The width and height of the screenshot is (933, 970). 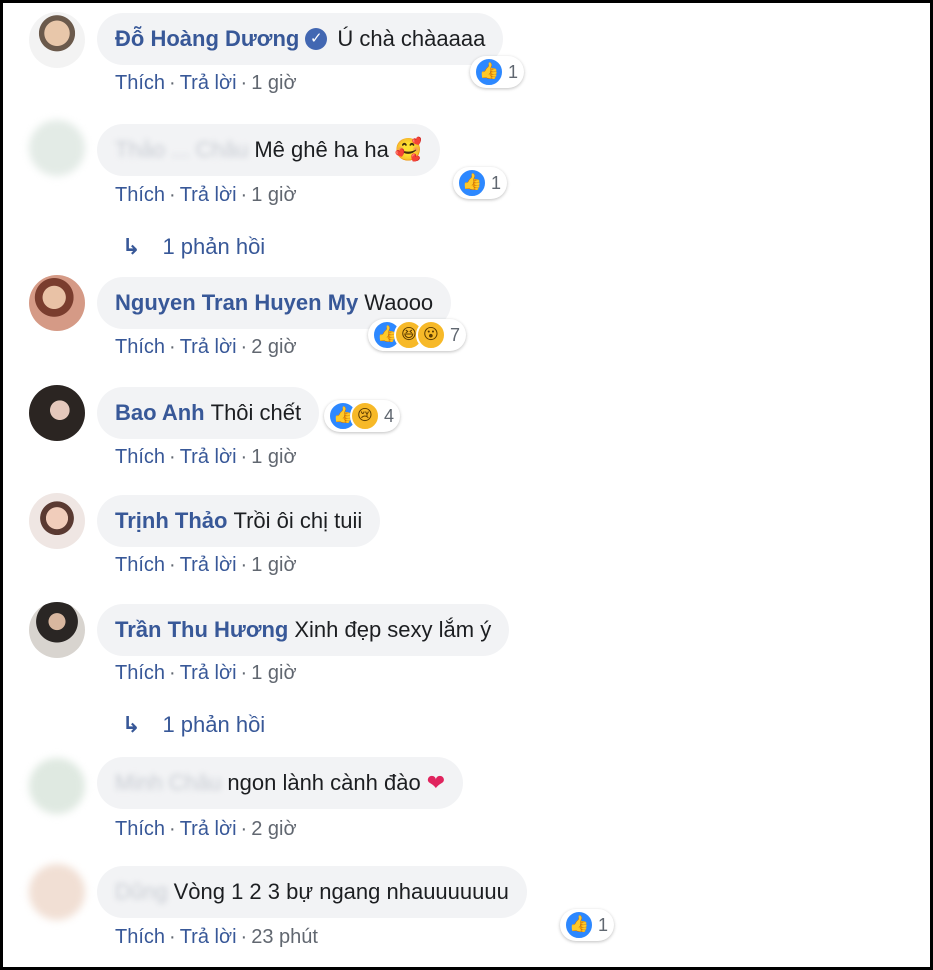 I want to click on reaction-summary: 👍 😢 4, so click(x=362, y=416).